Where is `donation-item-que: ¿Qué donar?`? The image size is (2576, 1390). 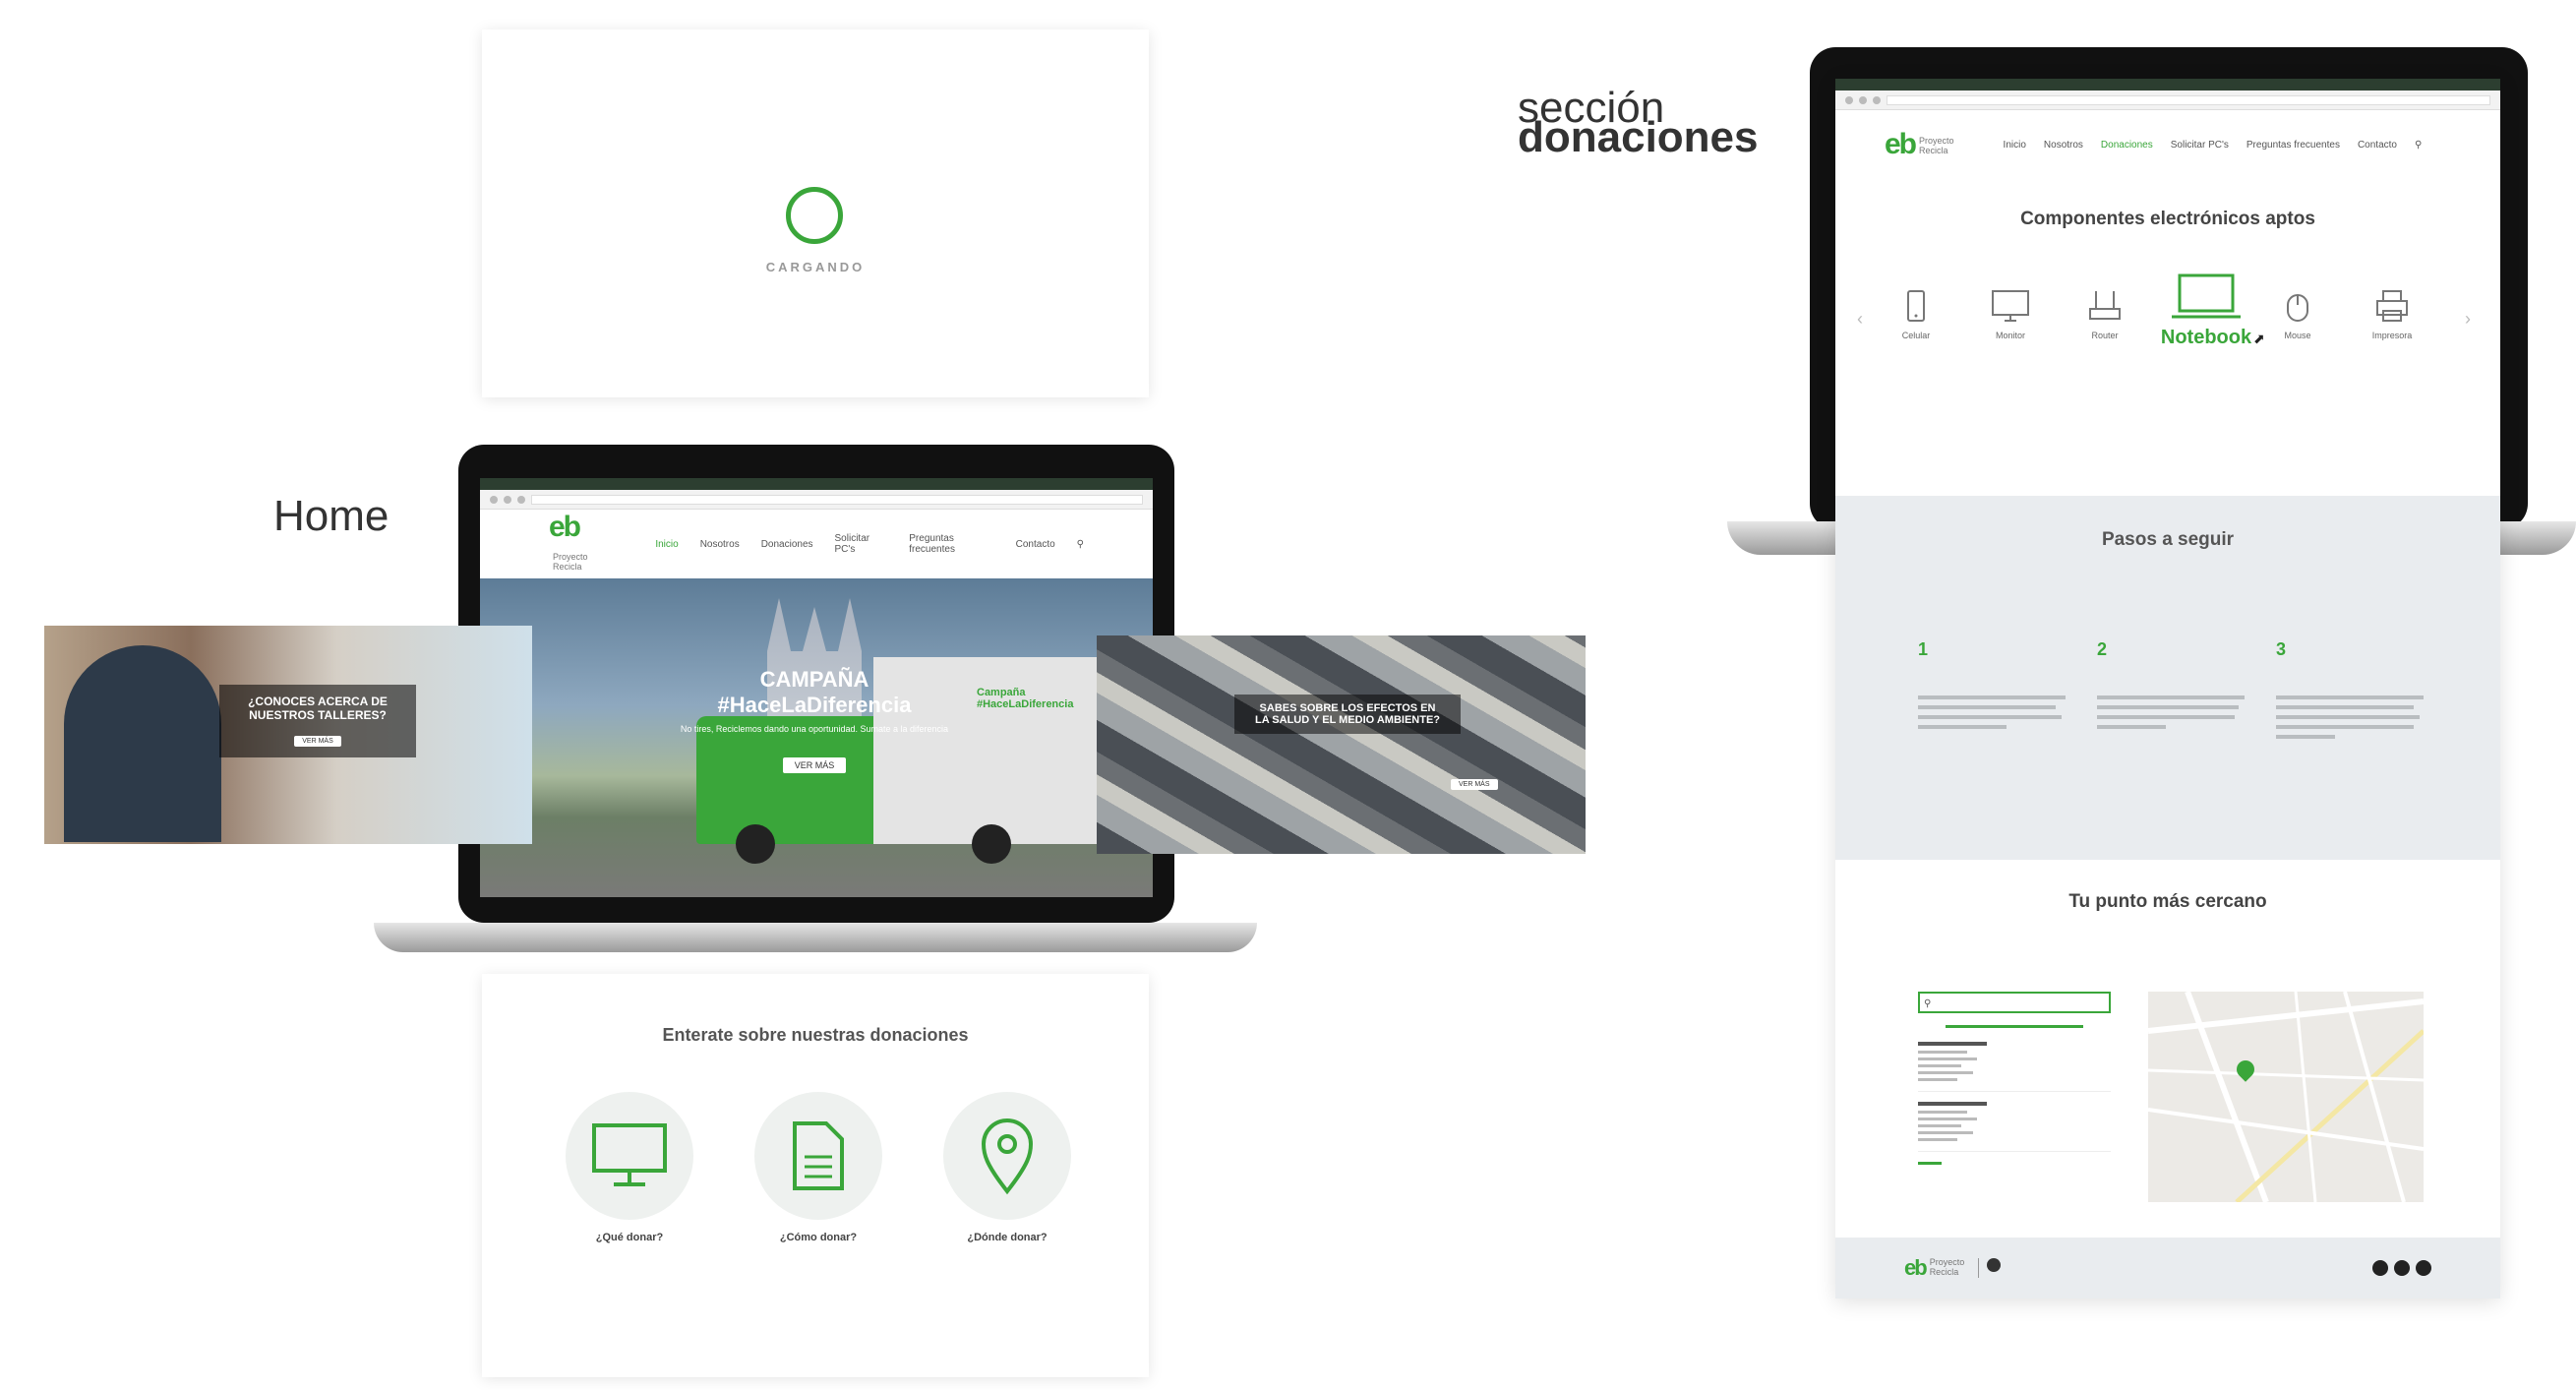 donation-item-que: ¿Qué donar? is located at coordinates (630, 1167).